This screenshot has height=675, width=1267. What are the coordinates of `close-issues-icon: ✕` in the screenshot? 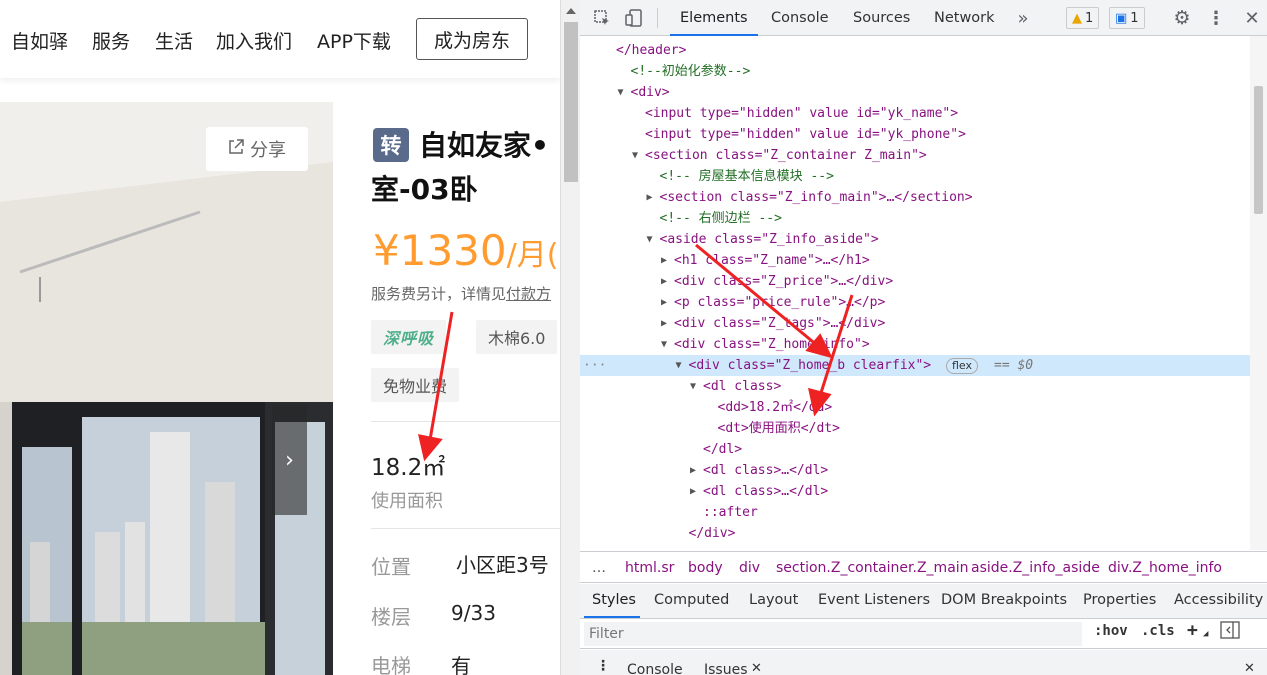 It's located at (756, 668).